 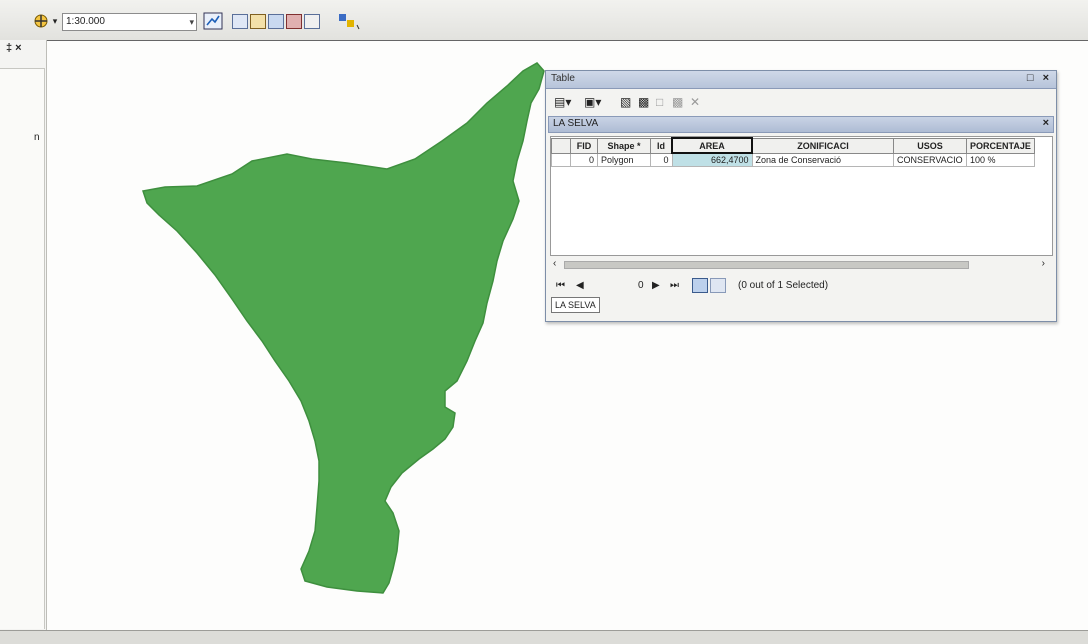 I want to click on delete-selected-icon: ✕, so click(x=695, y=102).